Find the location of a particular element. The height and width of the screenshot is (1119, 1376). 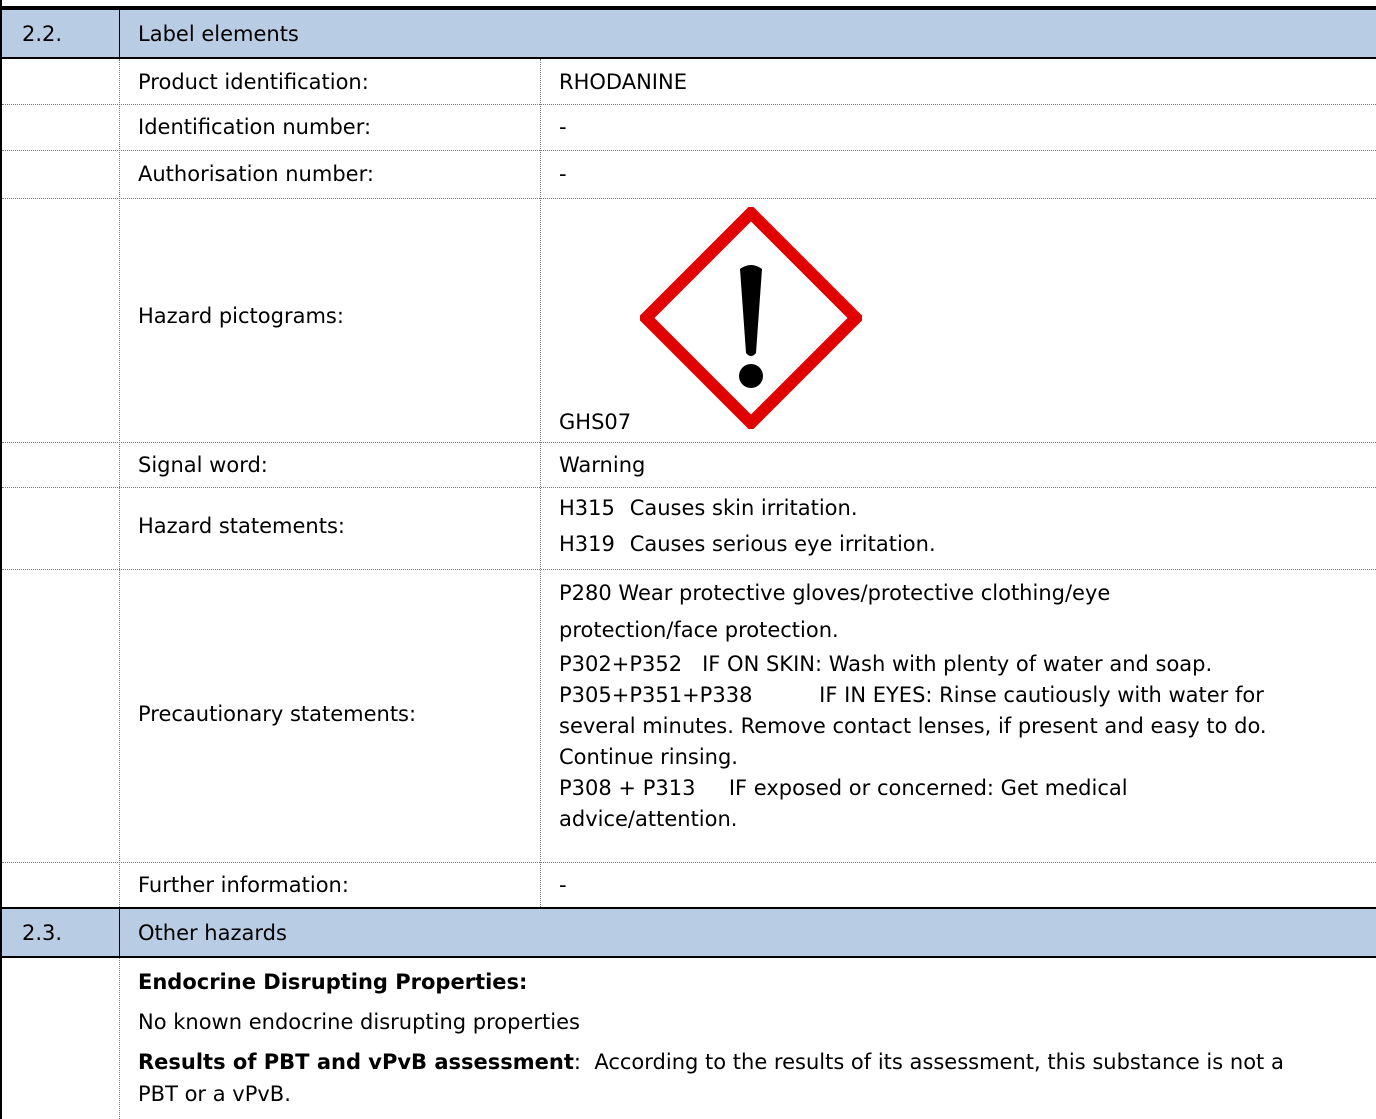

section-title: Label elements is located at coordinates (218, 34).